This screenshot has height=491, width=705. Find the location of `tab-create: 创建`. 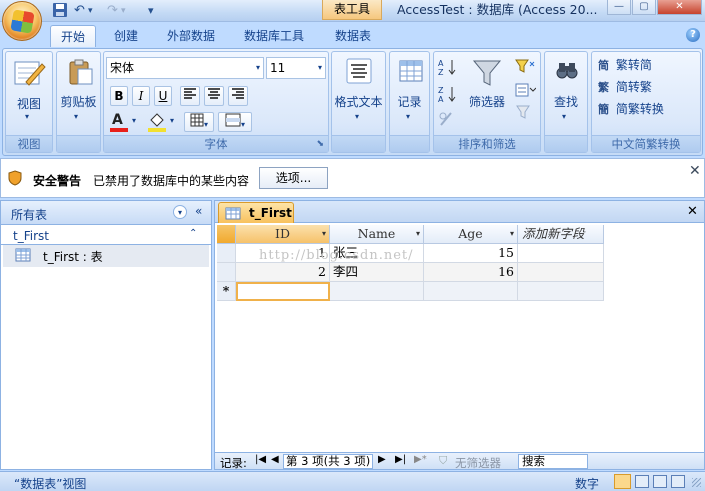

tab-create: 创建 is located at coordinates (126, 36).